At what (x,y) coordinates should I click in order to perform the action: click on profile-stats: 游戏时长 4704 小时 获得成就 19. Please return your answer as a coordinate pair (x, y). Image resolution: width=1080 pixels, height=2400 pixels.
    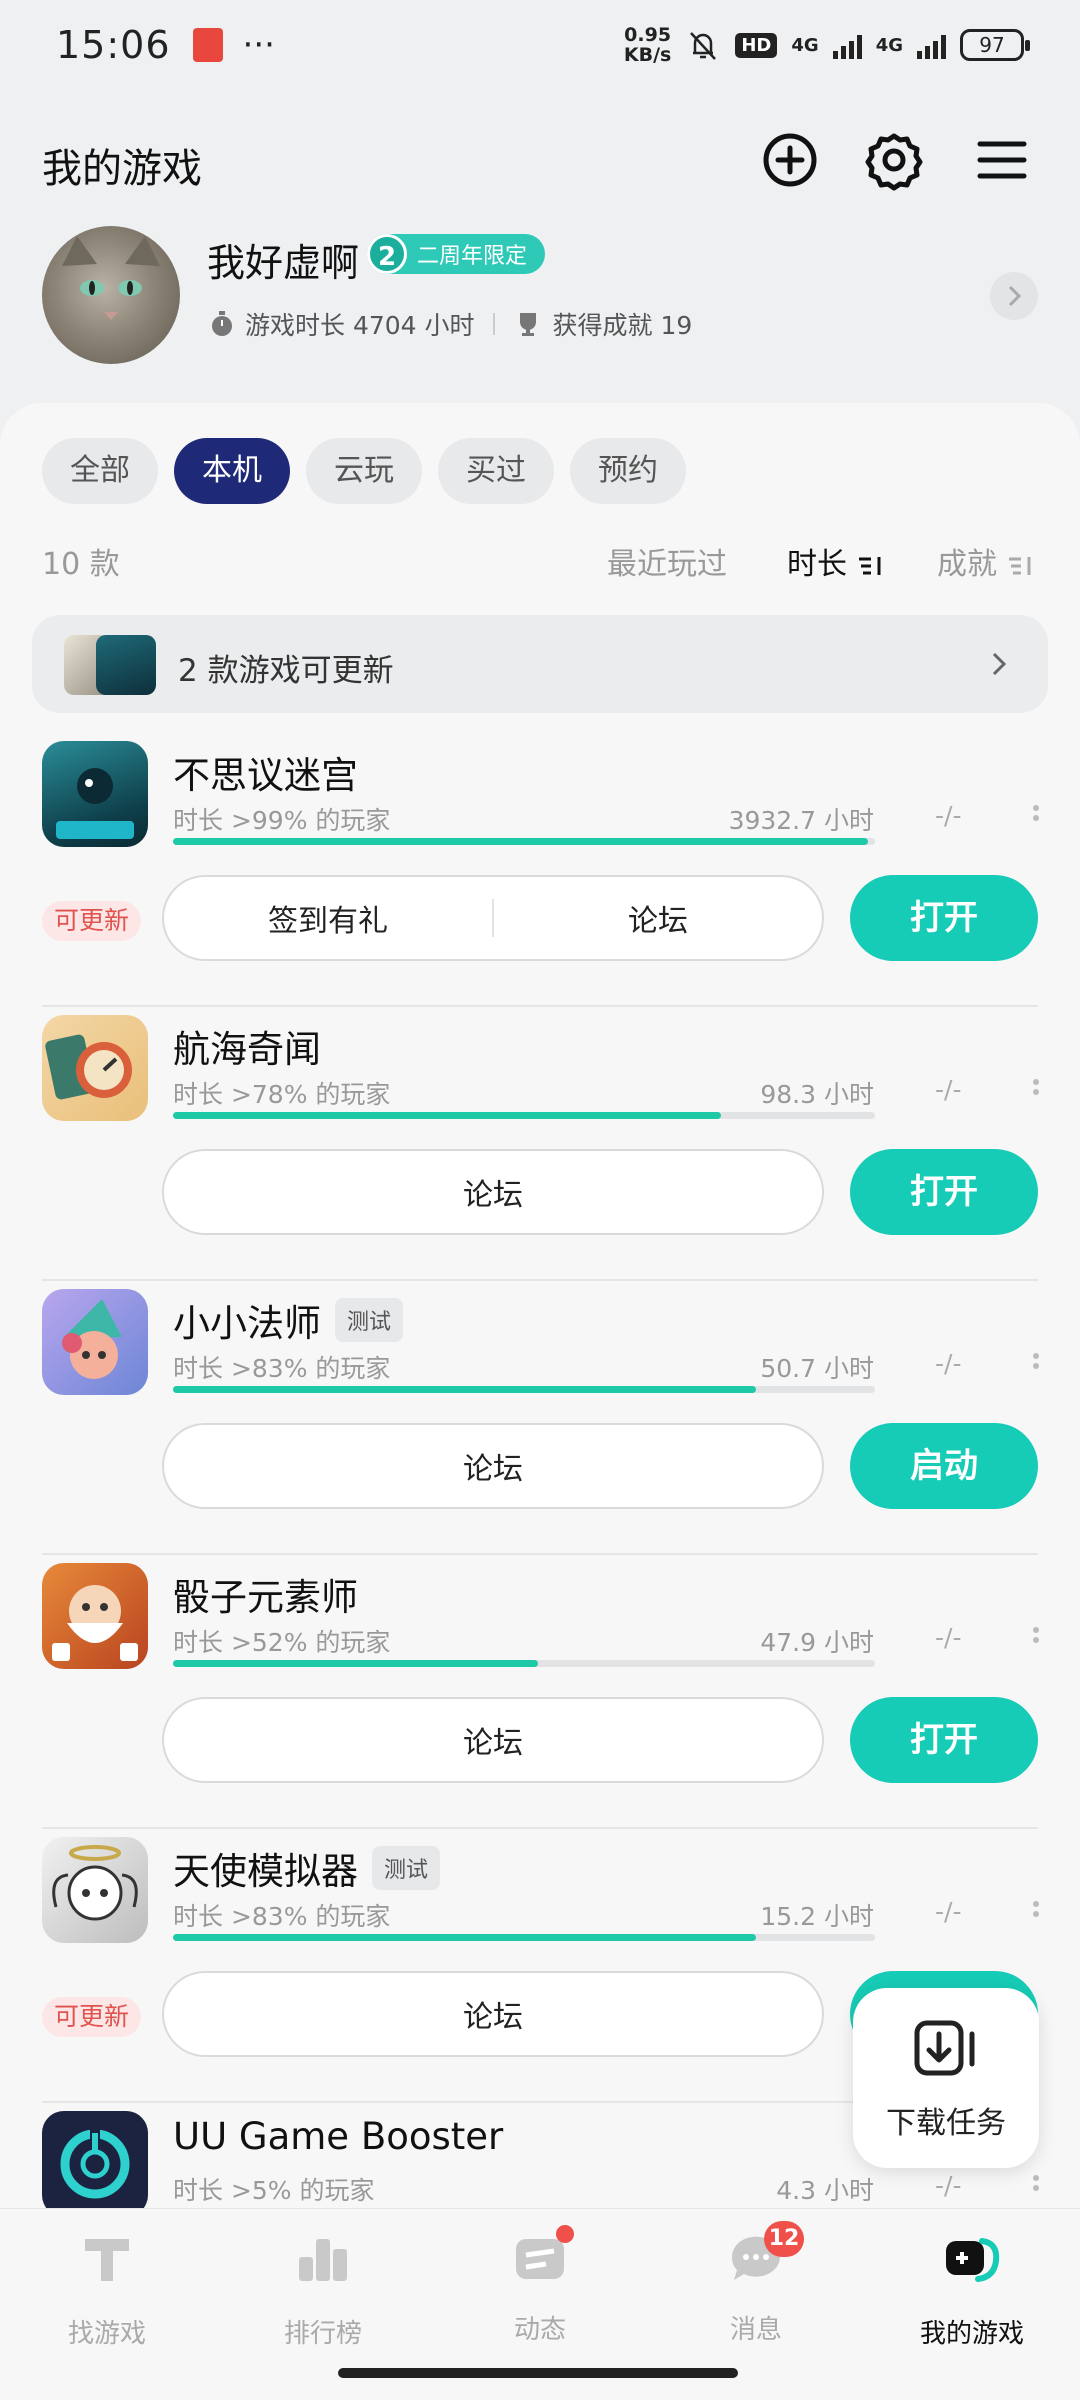
    Looking at the image, I should click on (449, 324).